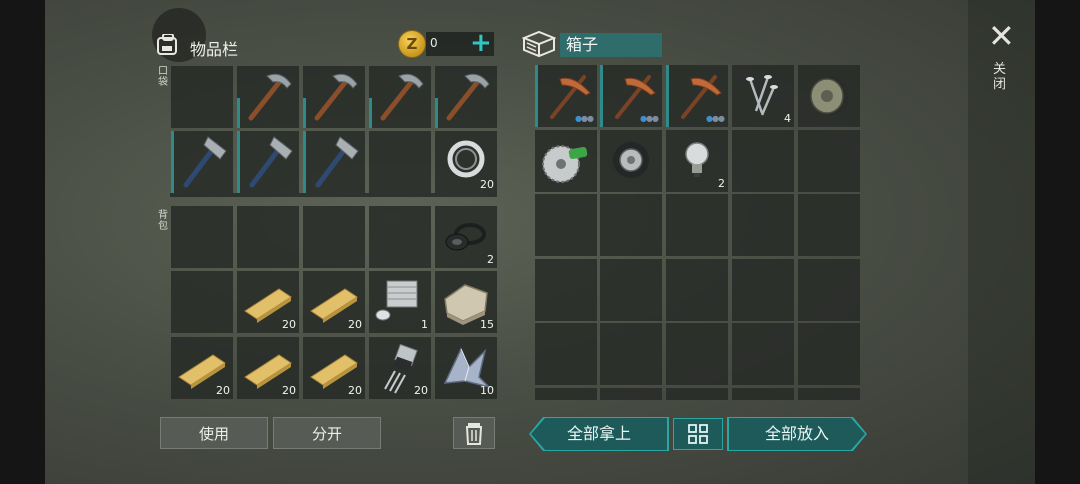 The width and height of the screenshot is (1080, 484). I want to click on backpack-slot-12: 20, so click(268, 368).